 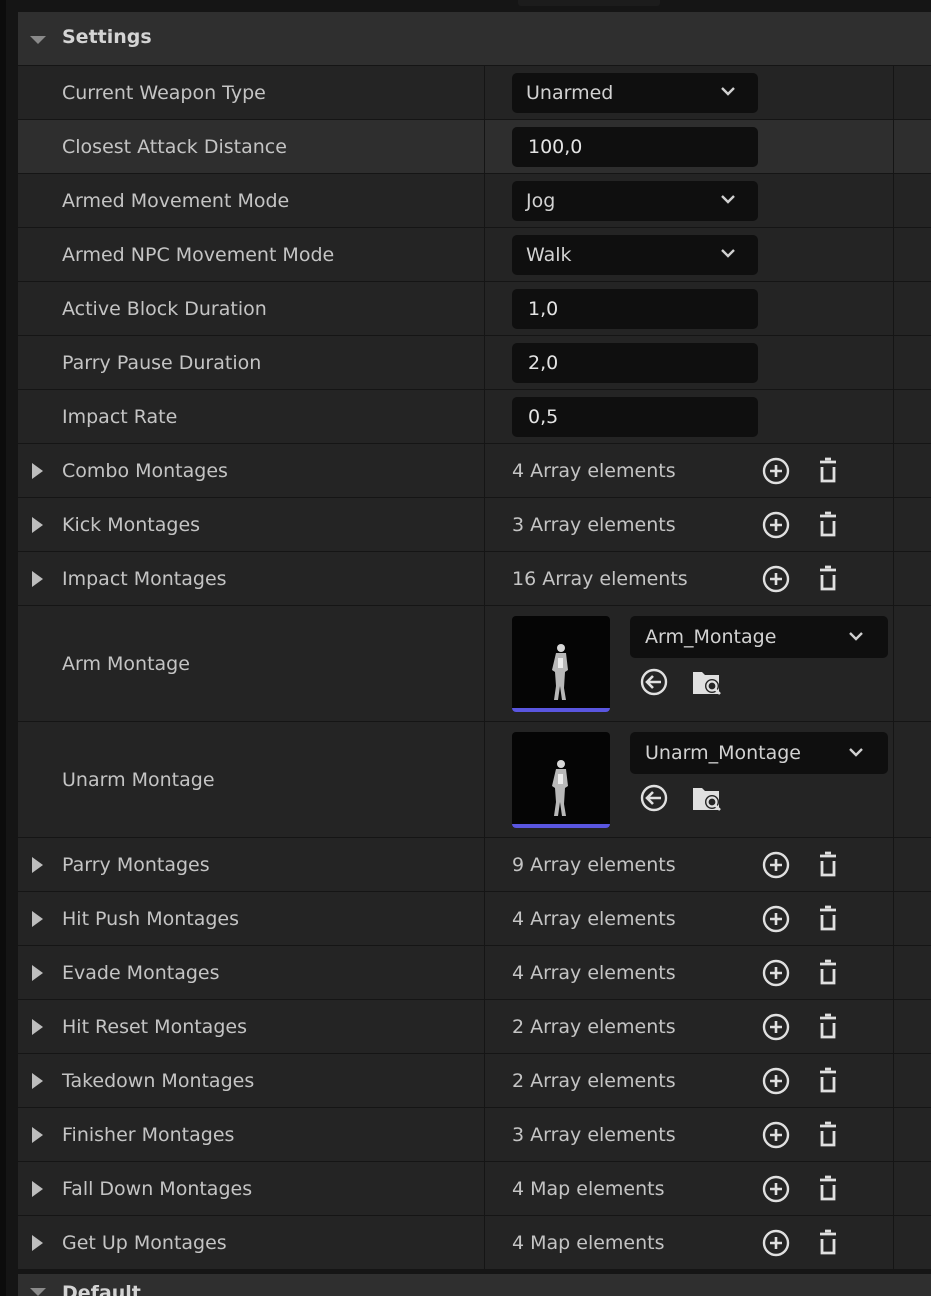 I want to click on dropdown-value: Unarmed, so click(x=570, y=93).